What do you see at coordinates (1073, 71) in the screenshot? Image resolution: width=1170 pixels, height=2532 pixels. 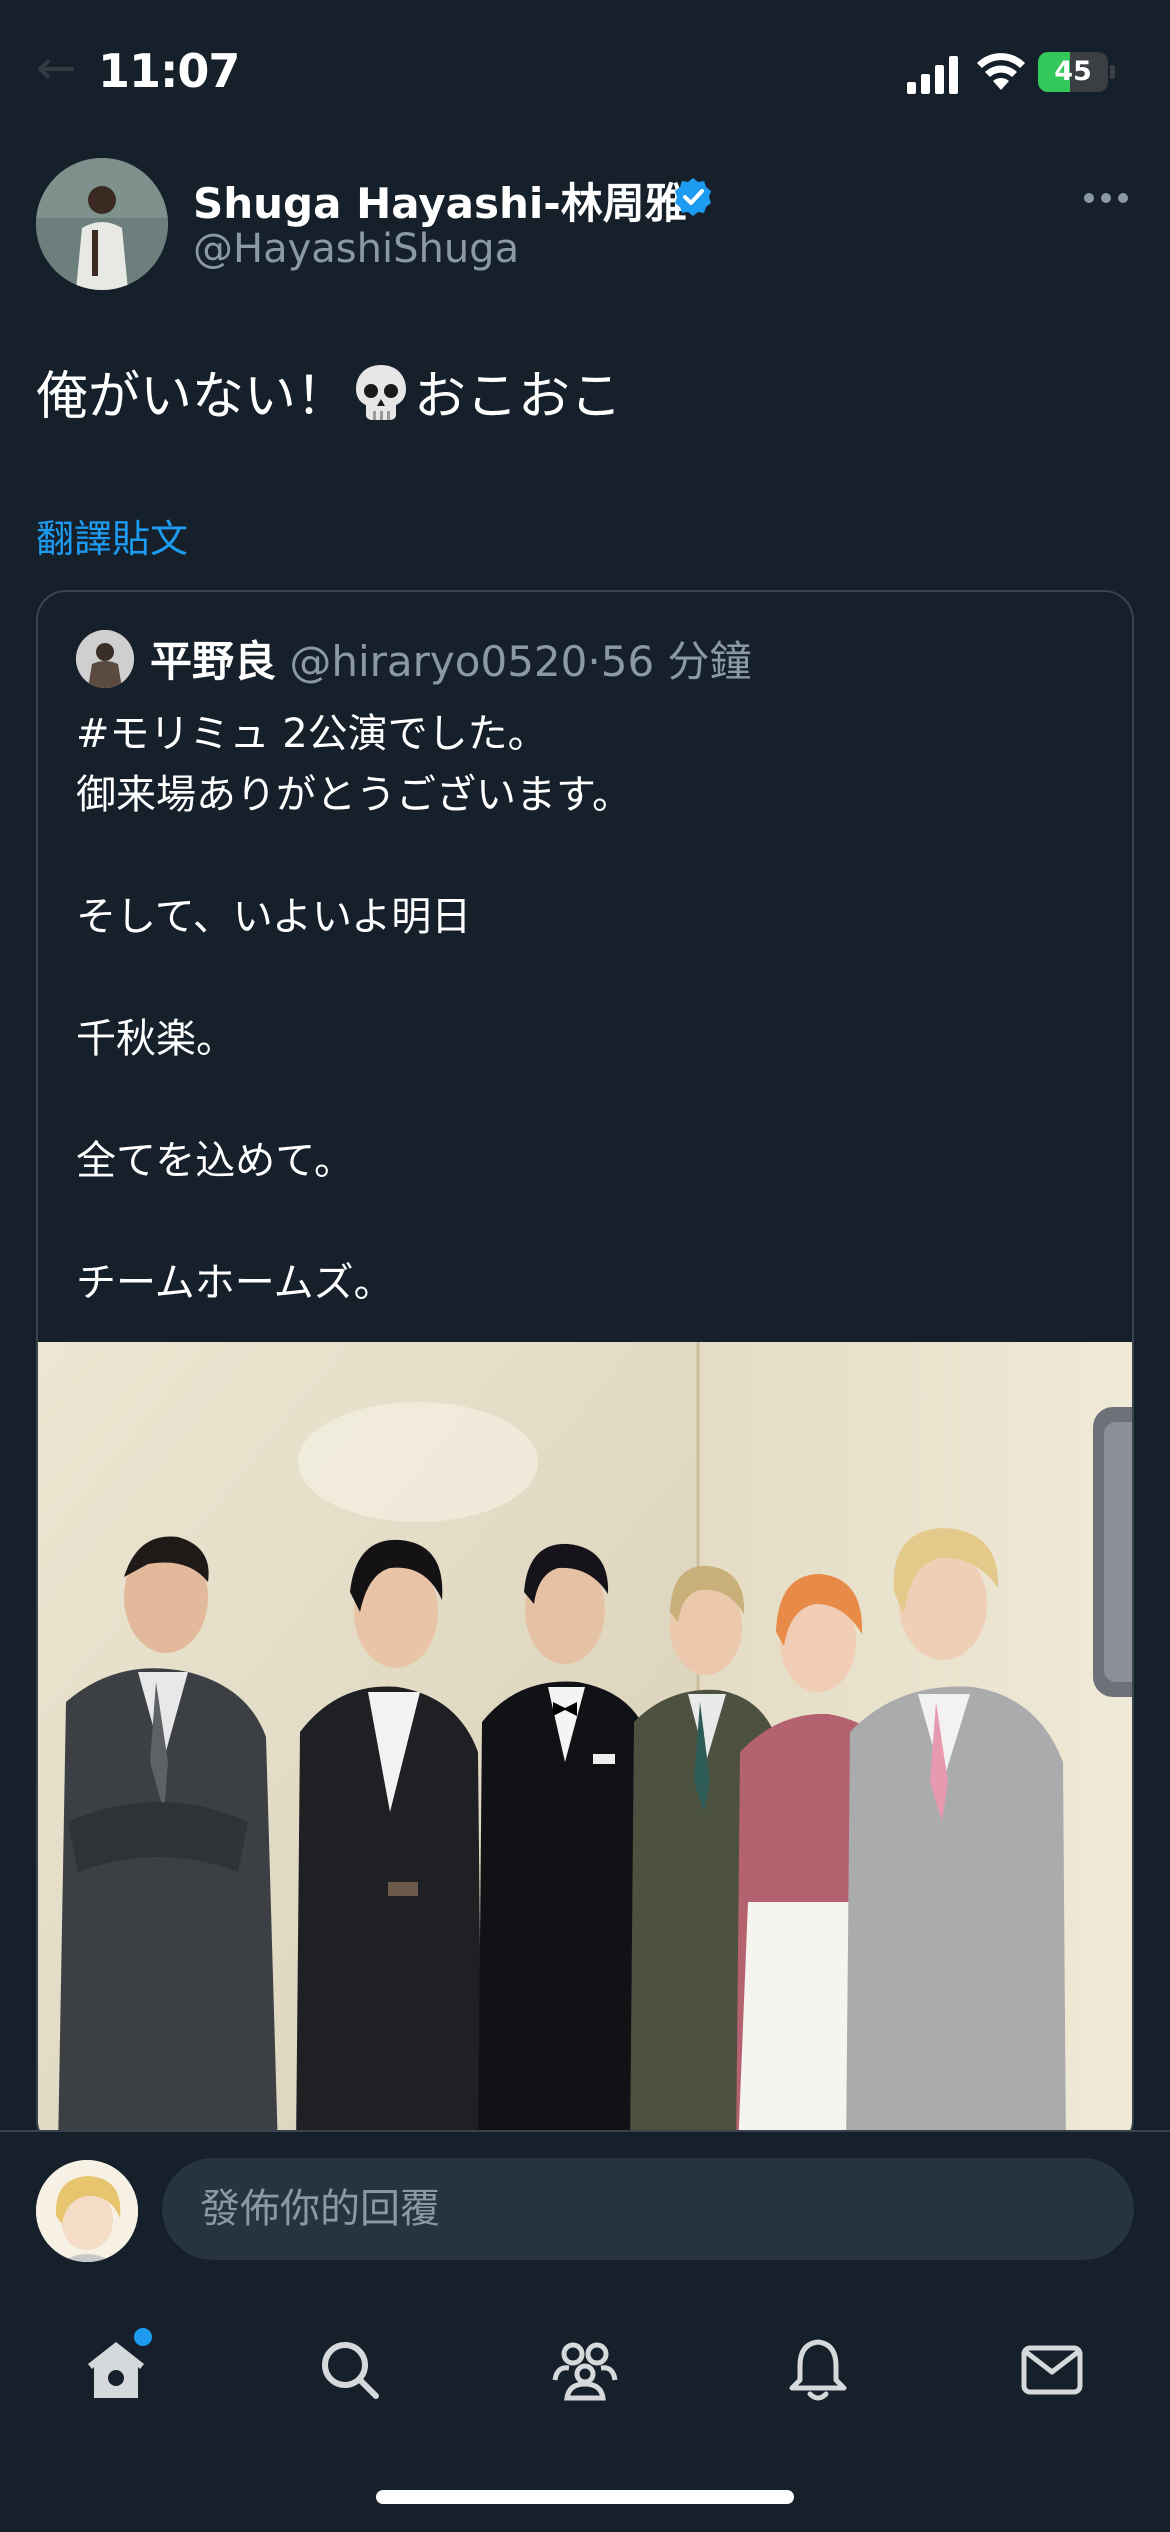 I see `battery-level: 45` at bounding box center [1073, 71].